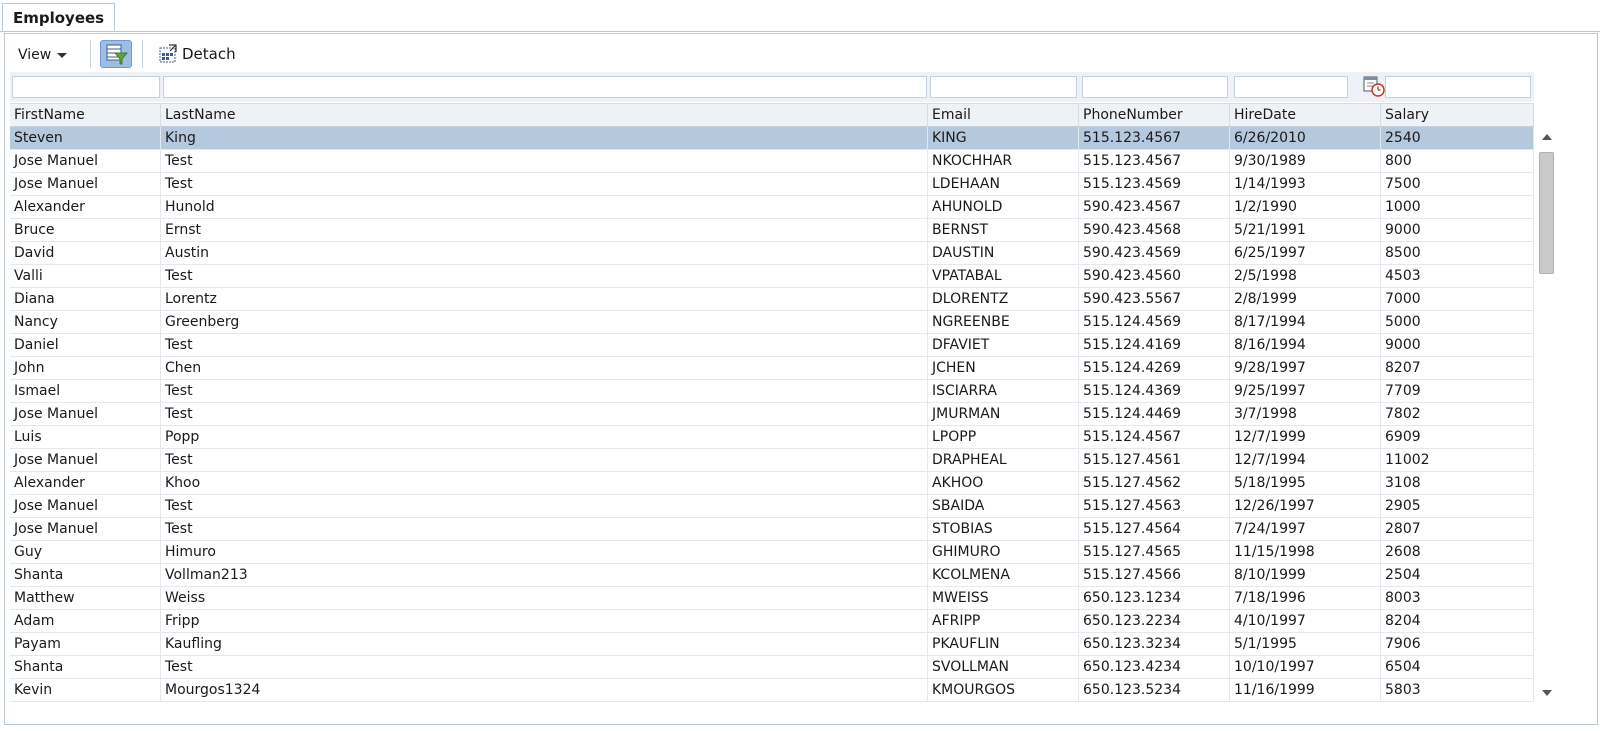 This screenshot has width=1600, height=731. Describe the element at coordinates (1374, 86) in the screenshot. I see `date-picker-icon` at that location.